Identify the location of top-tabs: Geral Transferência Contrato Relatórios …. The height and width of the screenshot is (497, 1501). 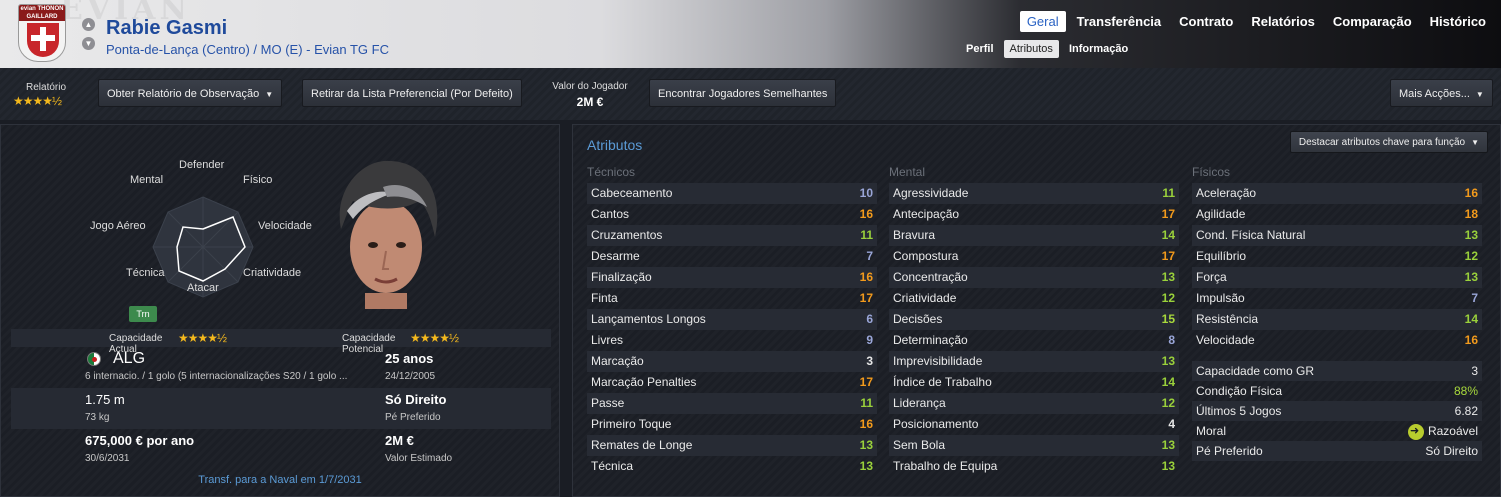
(1256, 21).